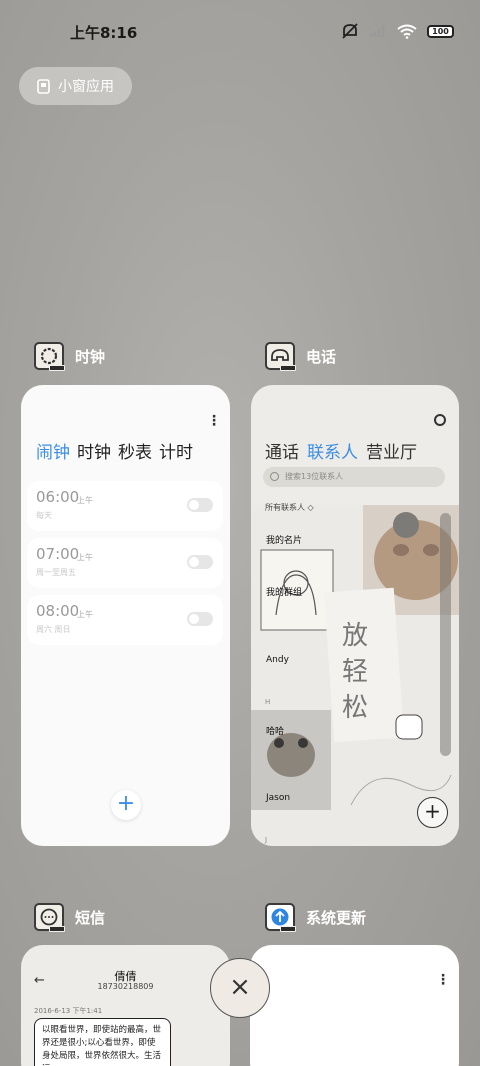  What do you see at coordinates (354, 477) in the screenshot?
I see `contacts-search-input: 搜索13位联系人` at bounding box center [354, 477].